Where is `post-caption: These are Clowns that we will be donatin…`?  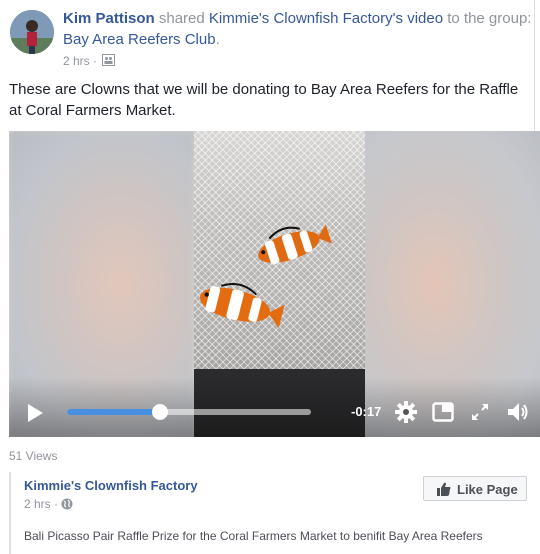
post-caption: These are Clowns that we will be donatin… is located at coordinates (274, 100).